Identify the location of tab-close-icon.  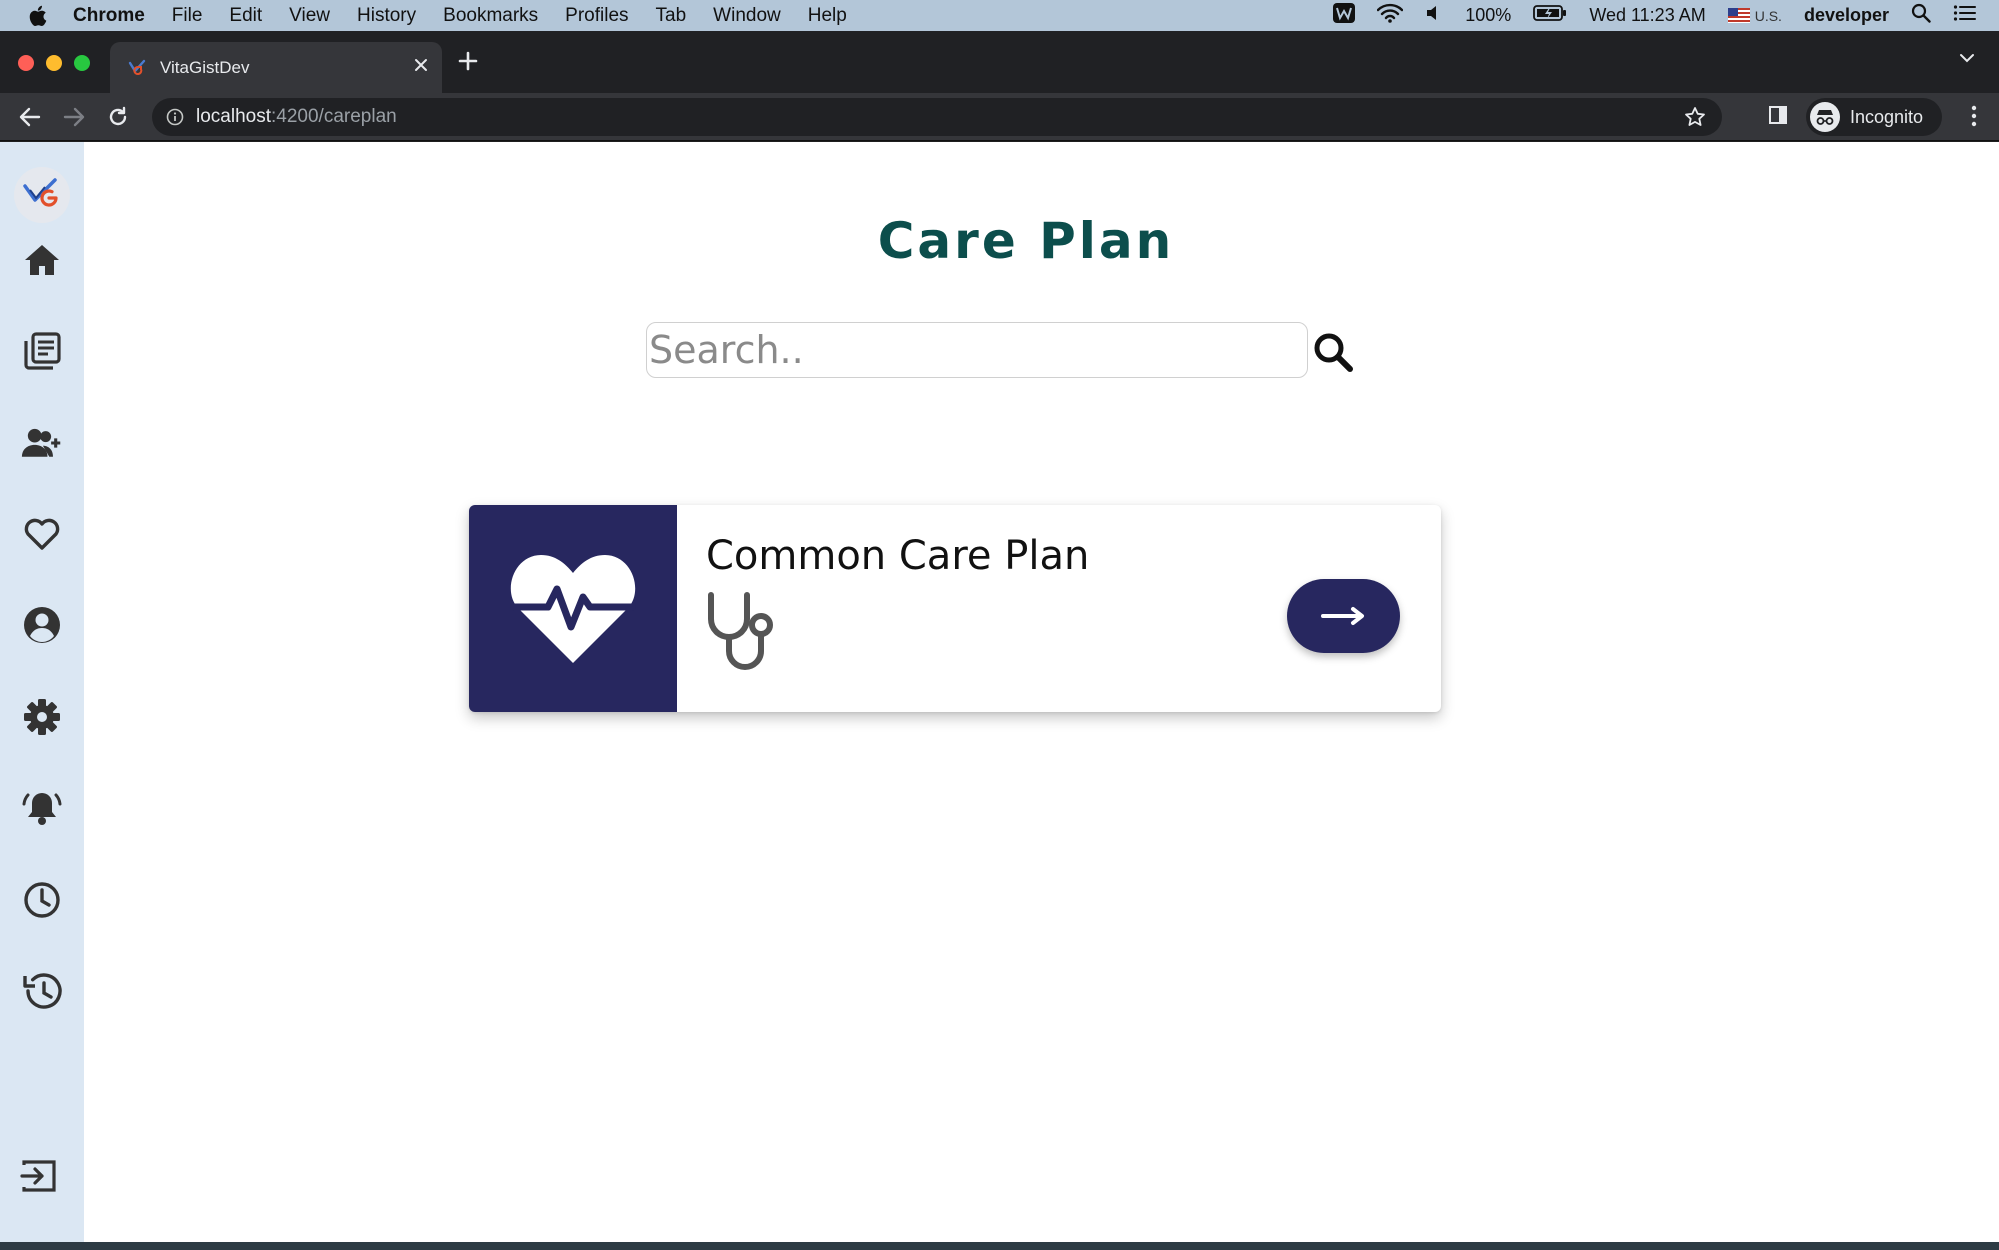
(421, 66).